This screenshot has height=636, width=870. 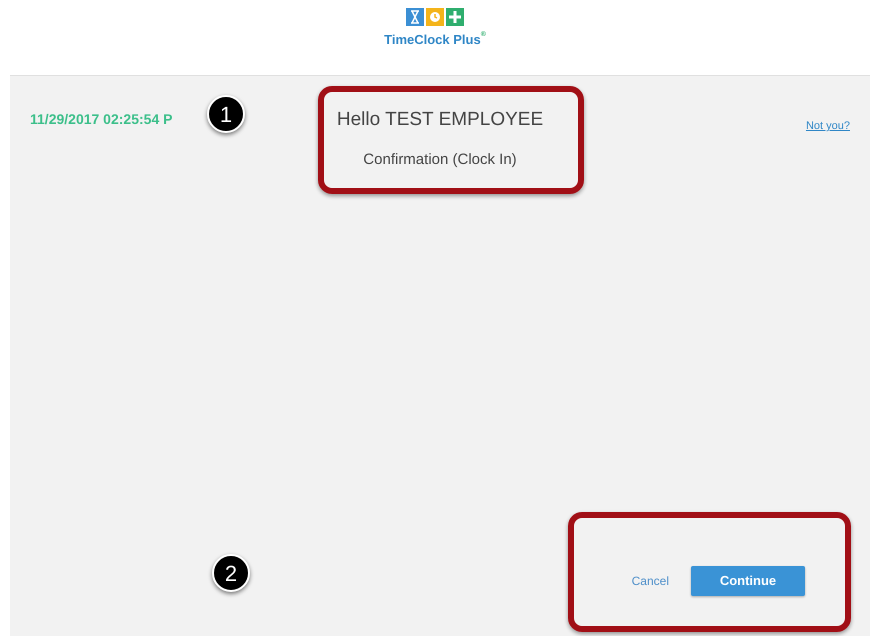 I want to click on plus-icon, so click(x=455, y=17).